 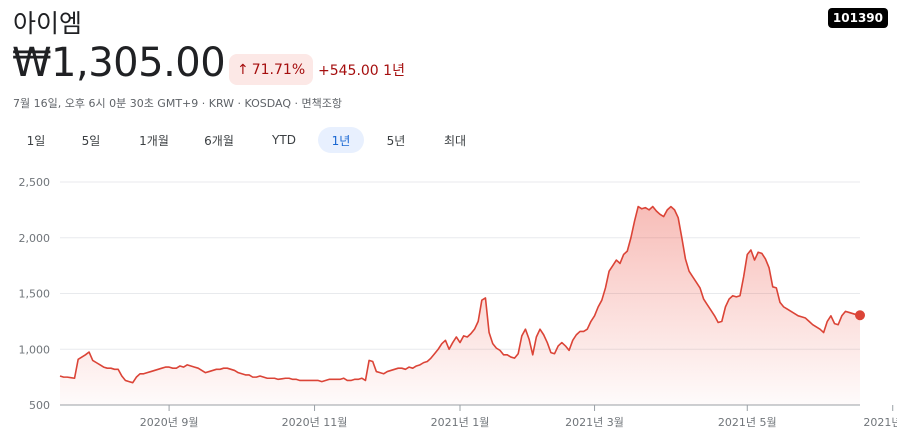 I want to click on last-price-dot, so click(x=860, y=315).